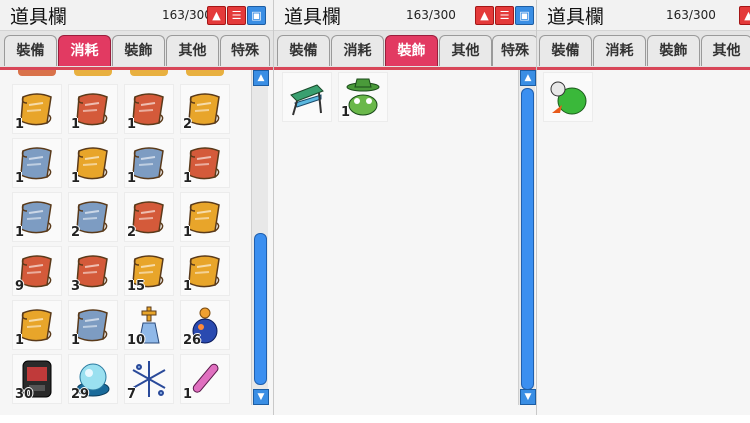  What do you see at coordinates (149, 271) in the screenshot?
I see `item-slot: 15` at bounding box center [149, 271].